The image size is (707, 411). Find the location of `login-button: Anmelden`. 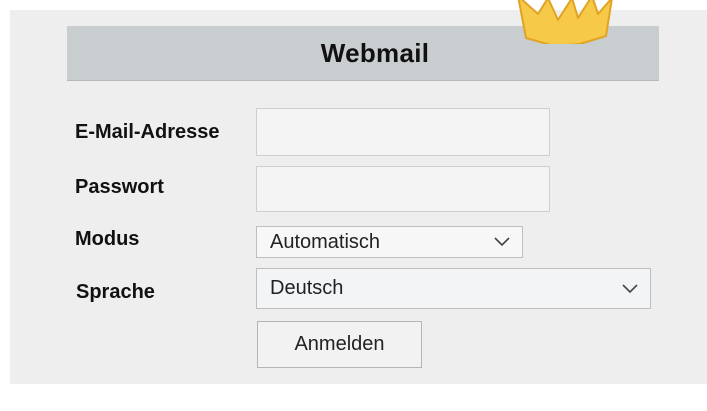

login-button: Anmelden is located at coordinates (339, 344).